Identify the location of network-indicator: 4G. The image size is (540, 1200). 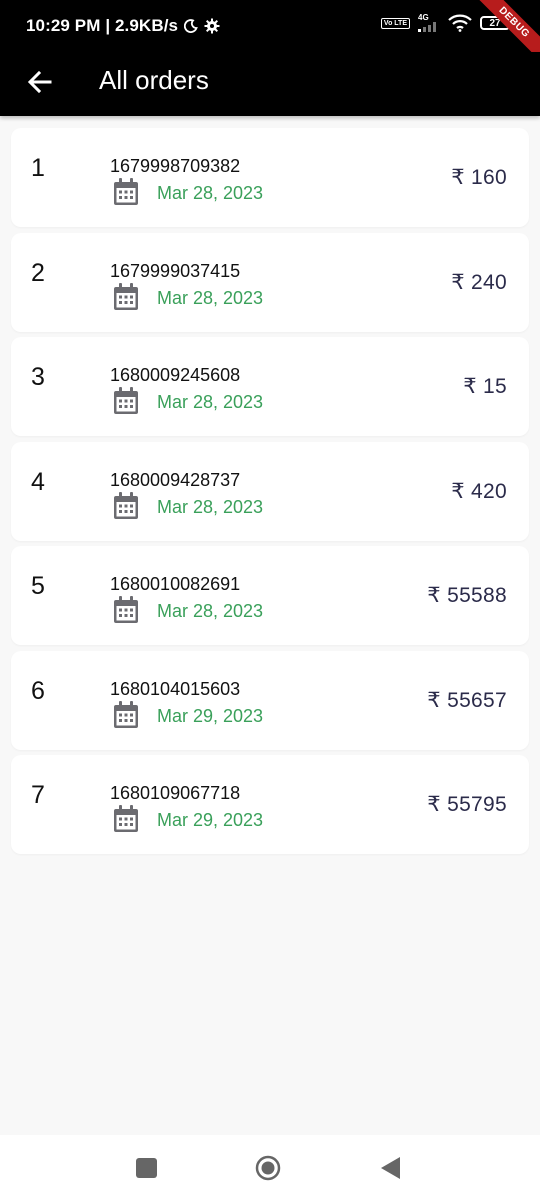
(429, 23).